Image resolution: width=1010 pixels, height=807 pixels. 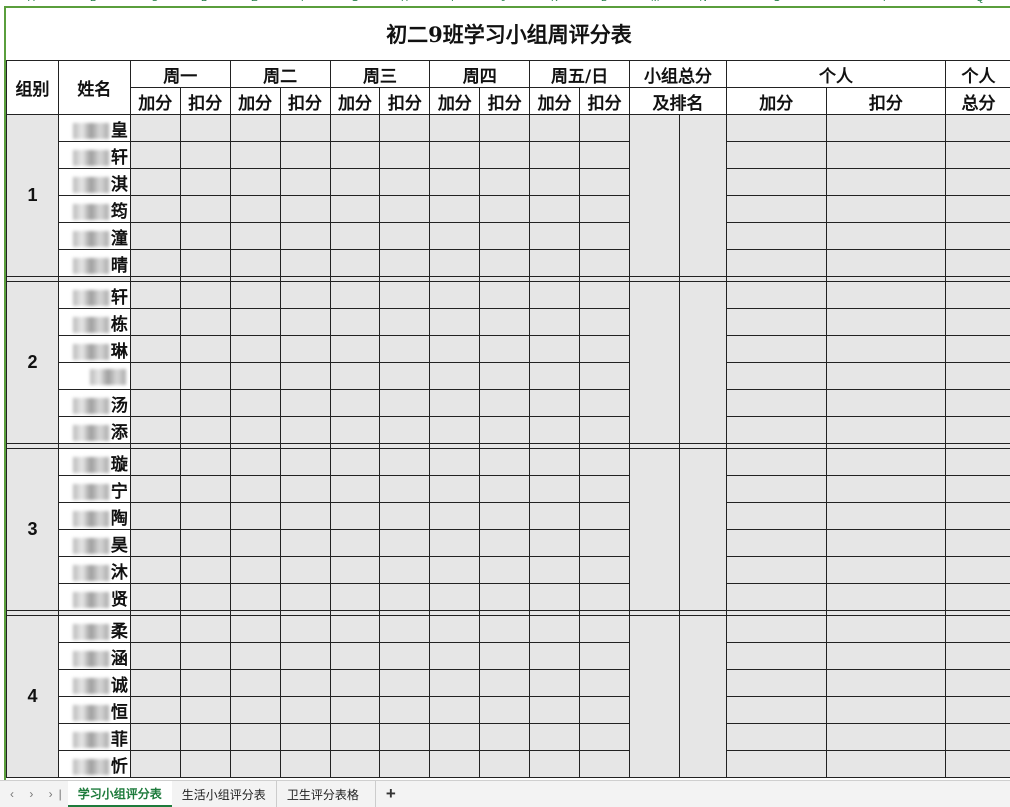 I want to click on table-row, so click(x=508, y=376).